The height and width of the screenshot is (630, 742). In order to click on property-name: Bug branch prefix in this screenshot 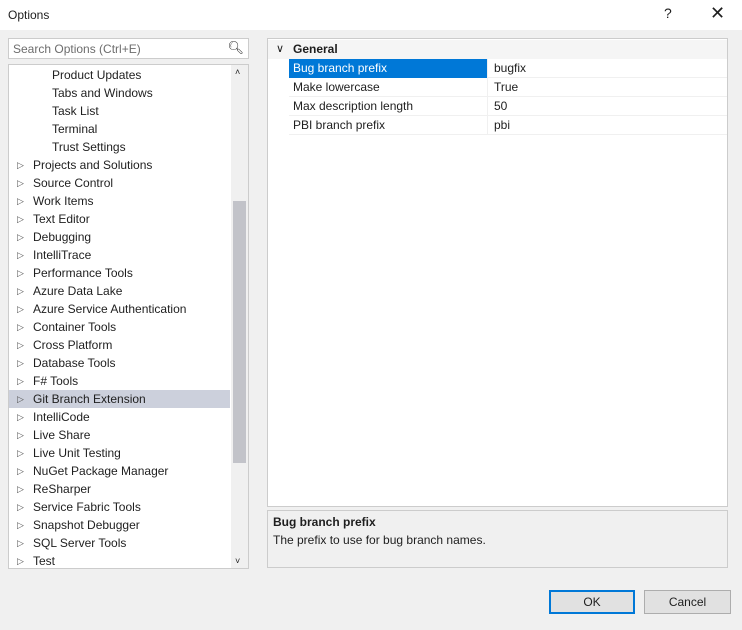, I will do `click(388, 68)`.